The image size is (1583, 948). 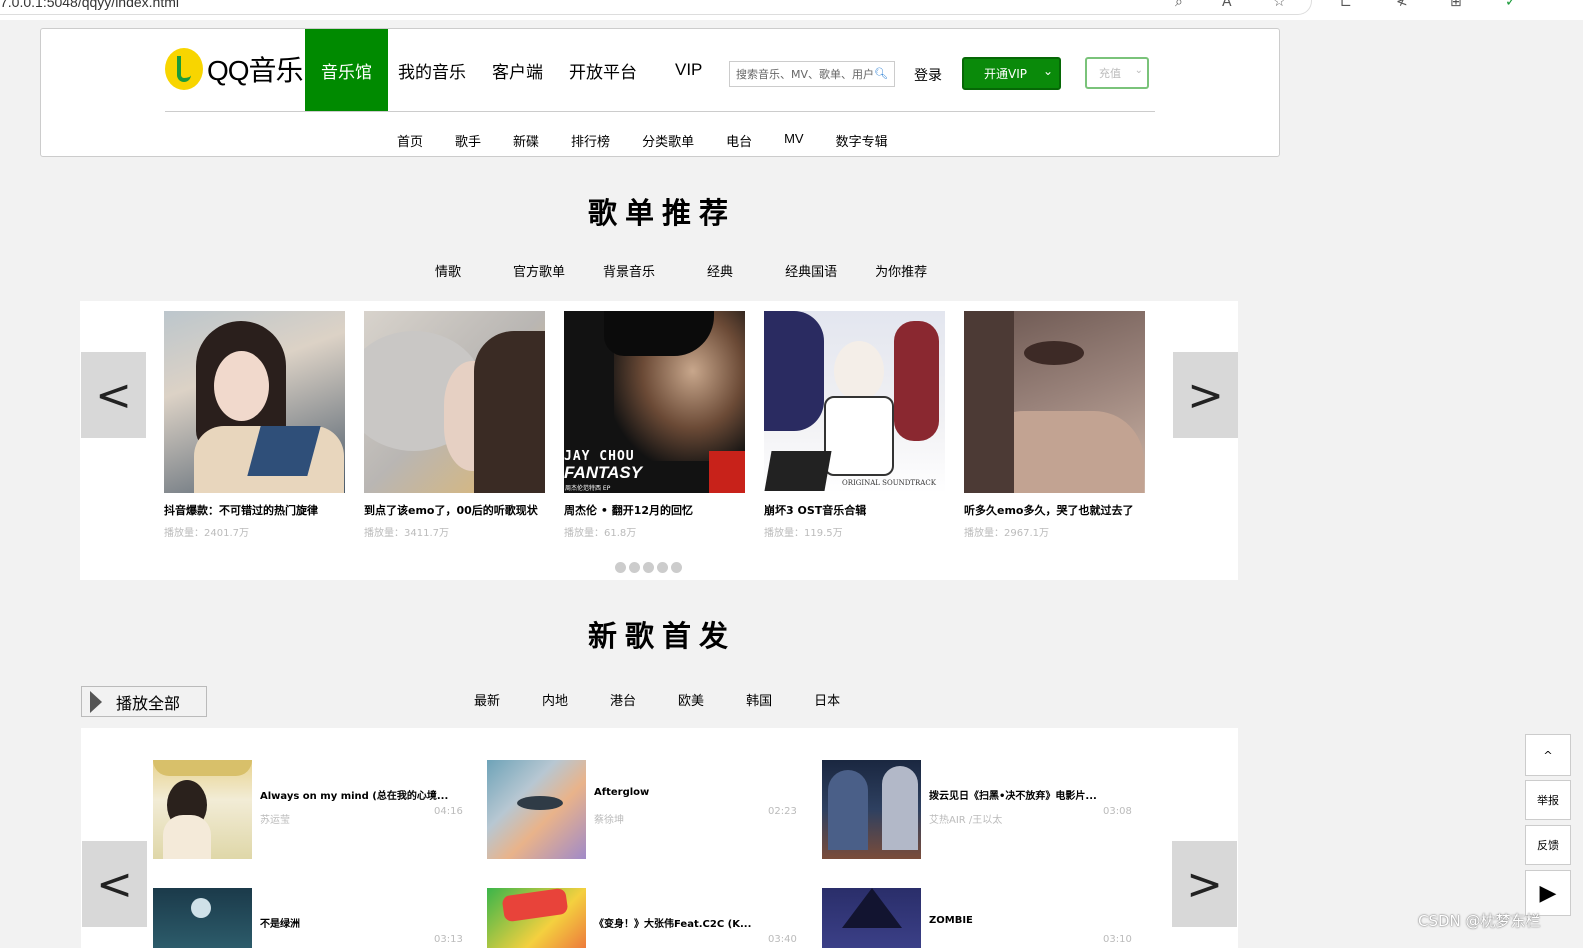 I want to click on song-duration: 04:16, so click(x=448, y=811).